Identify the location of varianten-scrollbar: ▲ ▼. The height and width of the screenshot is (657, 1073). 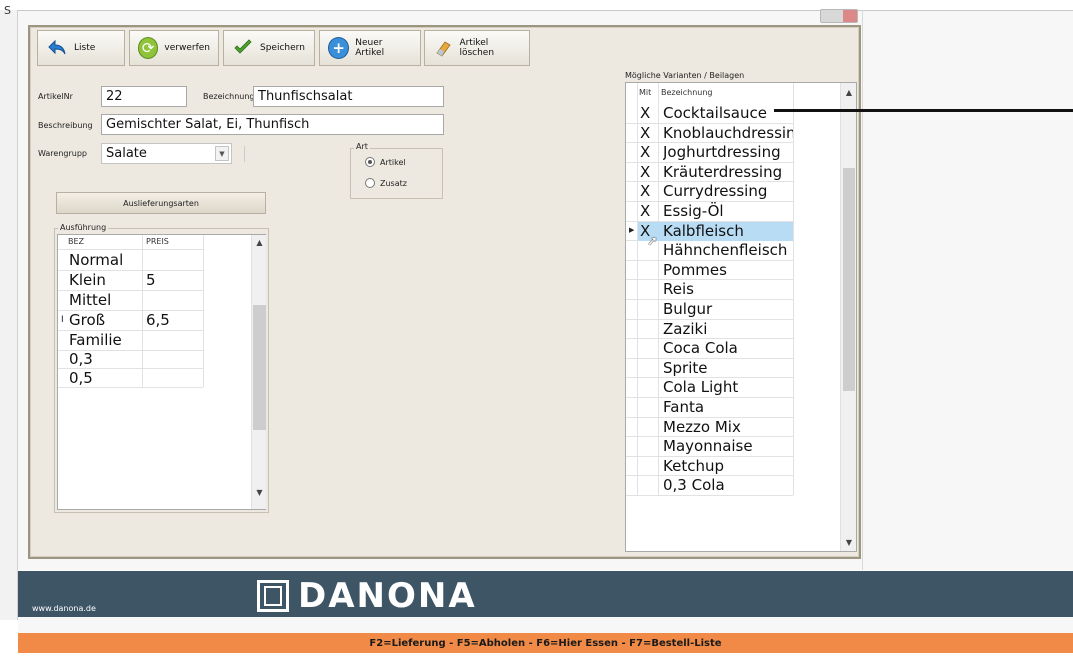
(848, 317).